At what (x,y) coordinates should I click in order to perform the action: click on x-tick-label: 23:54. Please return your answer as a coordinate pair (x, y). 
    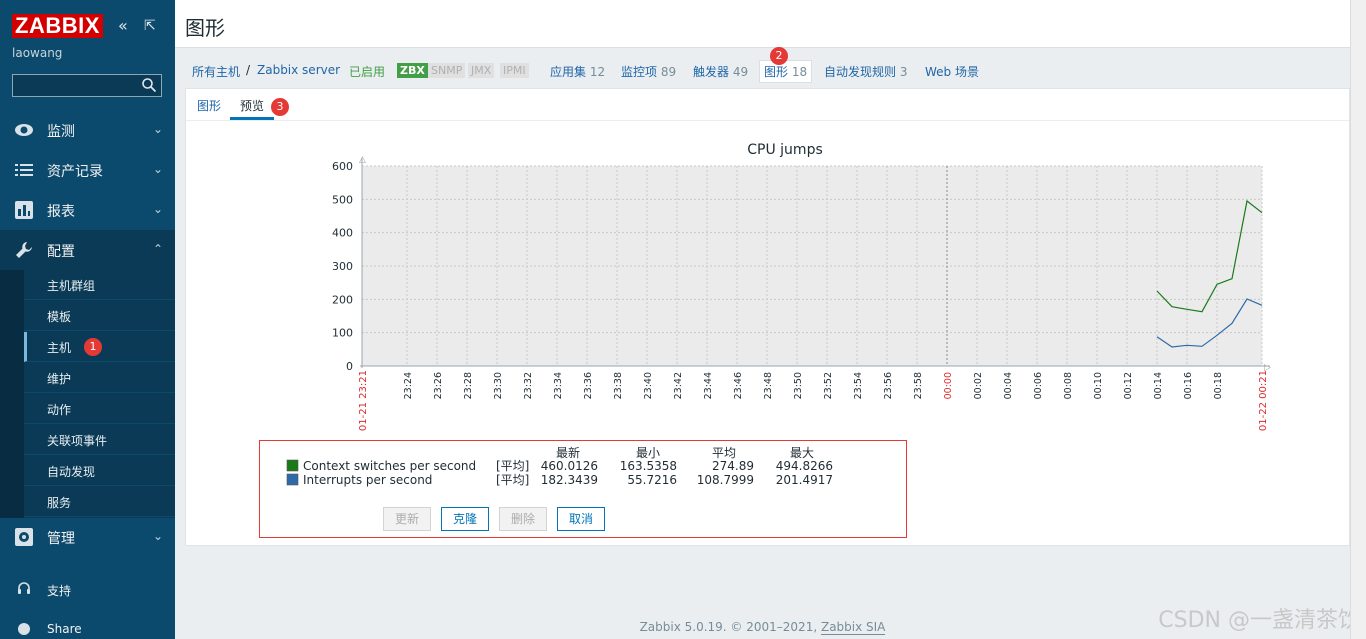
    Looking at the image, I should click on (858, 385).